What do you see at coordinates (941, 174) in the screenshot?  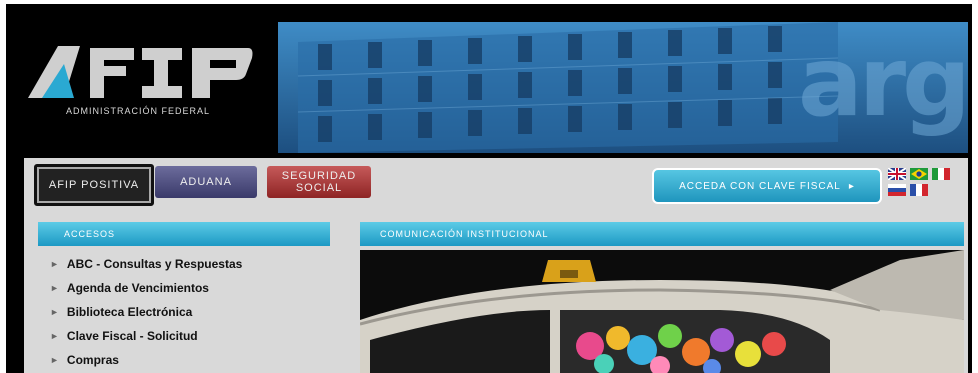 I see `italy-flag-icon` at bounding box center [941, 174].